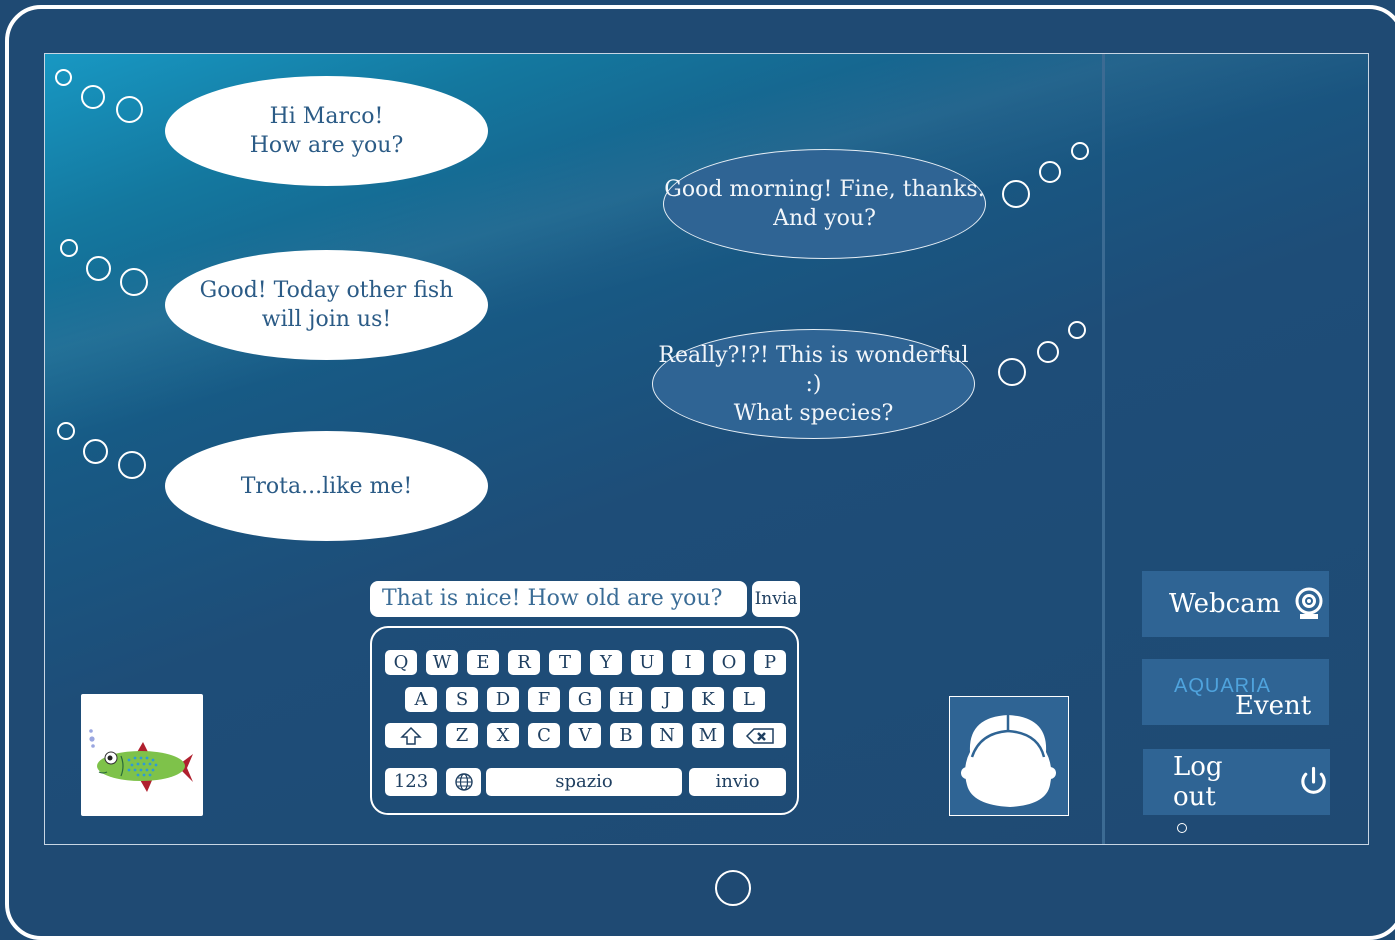  Describe the element at coordinates (585, 735) in the screenshot. I see `key-v: V` at that location.